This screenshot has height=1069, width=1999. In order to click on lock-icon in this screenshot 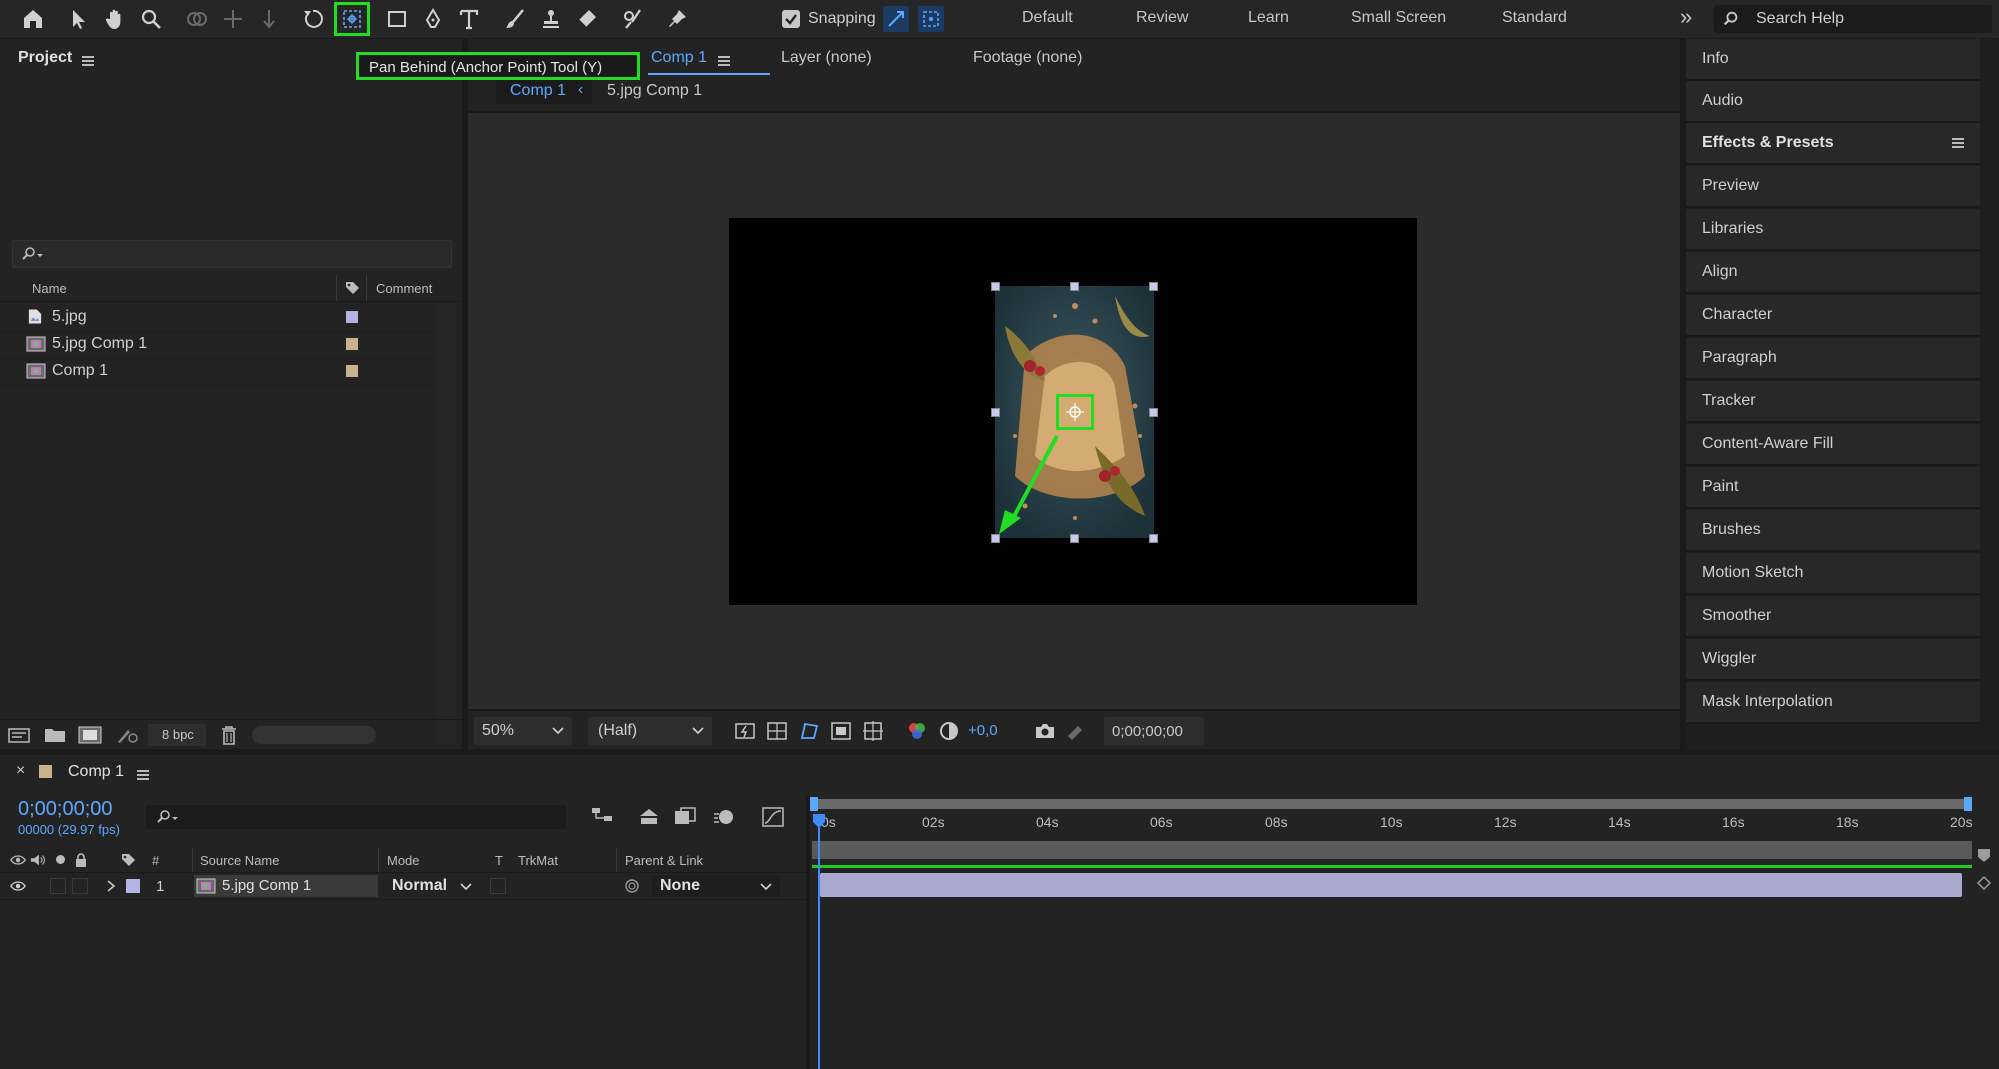, I will do `click(81, 860)`.